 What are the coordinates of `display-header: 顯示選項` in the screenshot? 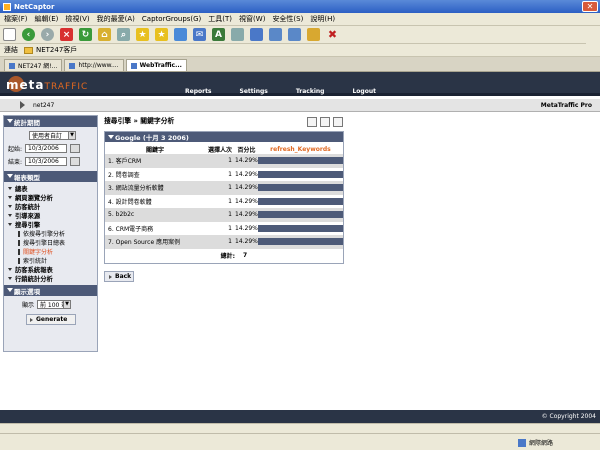 It's located at (50, 290).